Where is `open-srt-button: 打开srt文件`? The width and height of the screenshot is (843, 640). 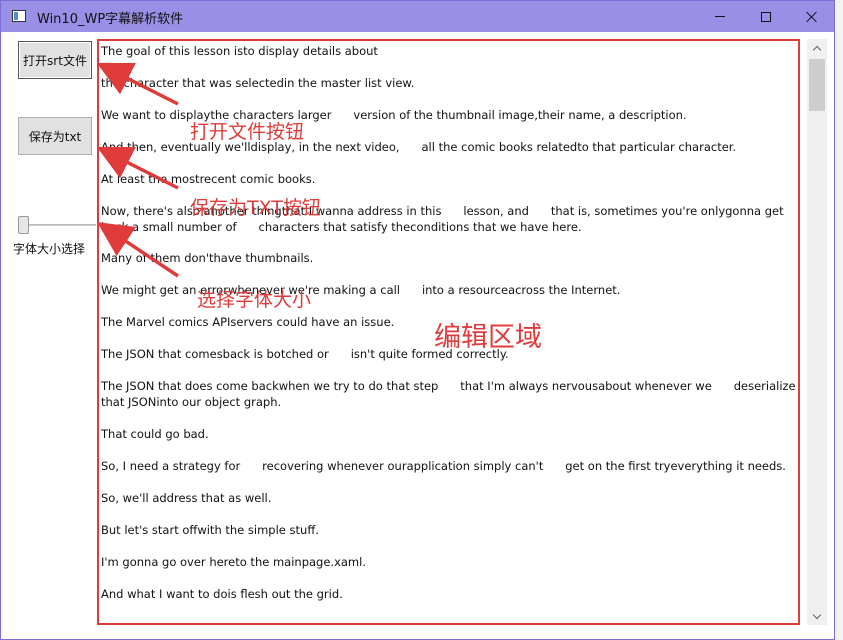 open-srt-button: 打开srt文件 is located at coordinates (55, 60).